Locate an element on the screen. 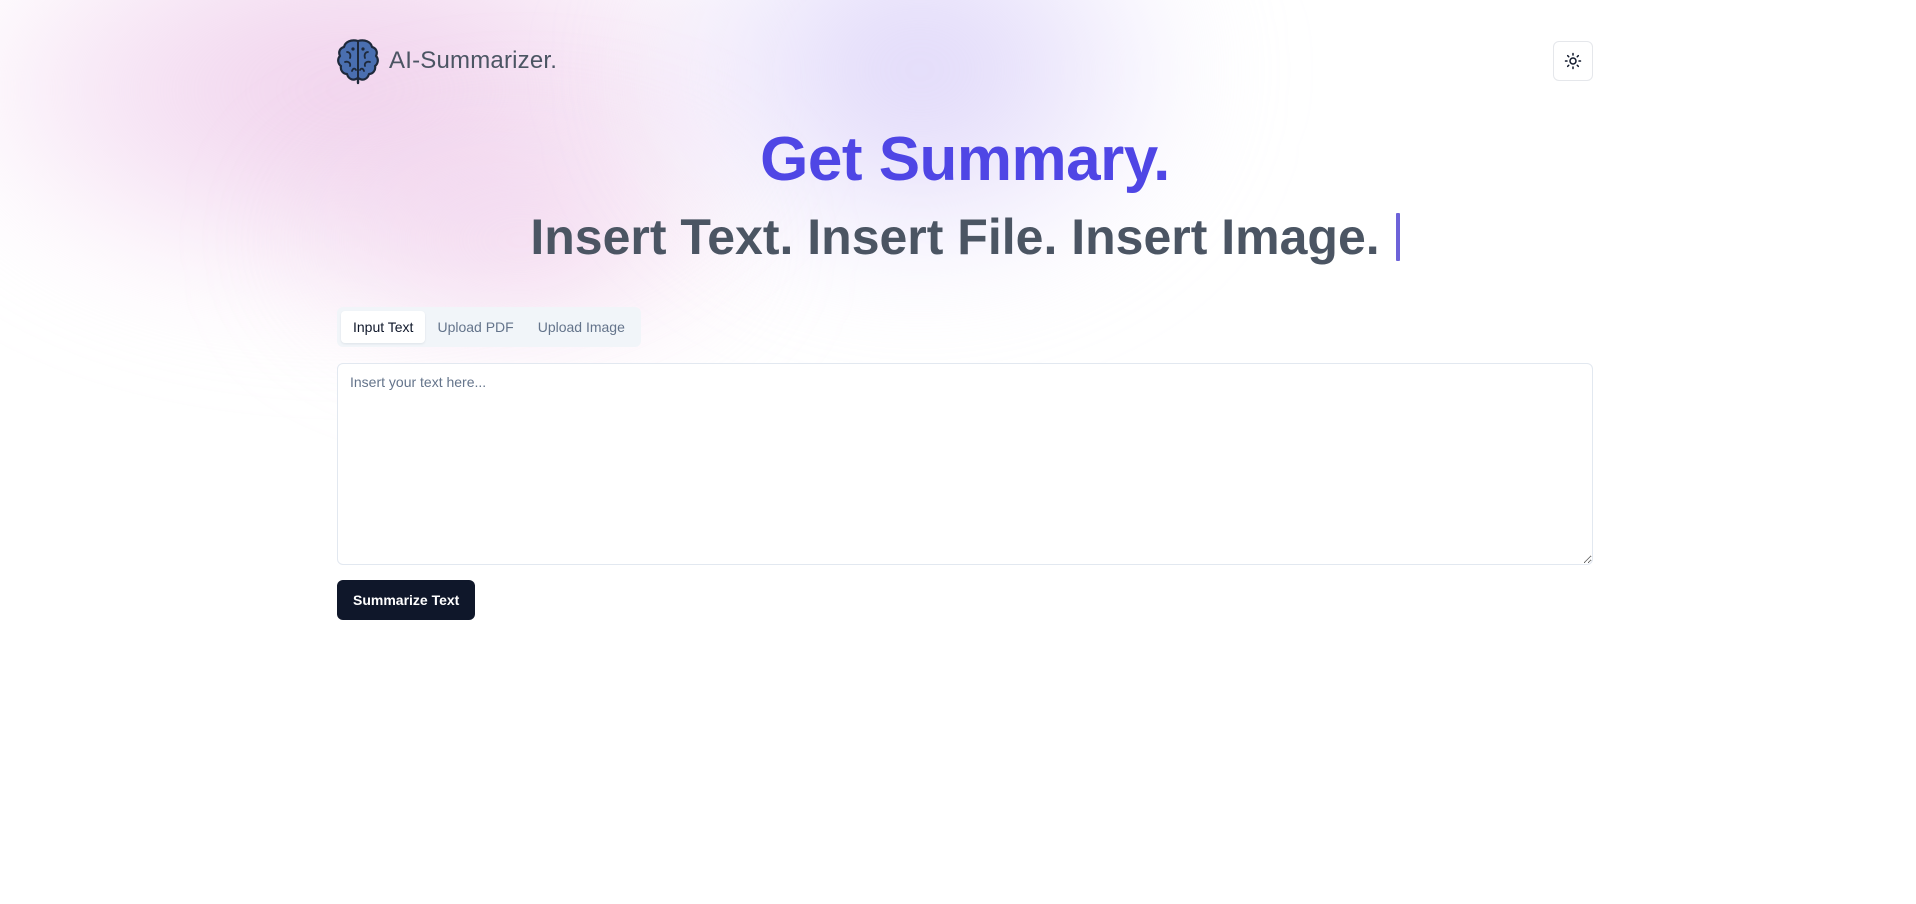  input-mode-tabs: Input Text Upload PDF Upload Image is located at coordinates (489, 327).